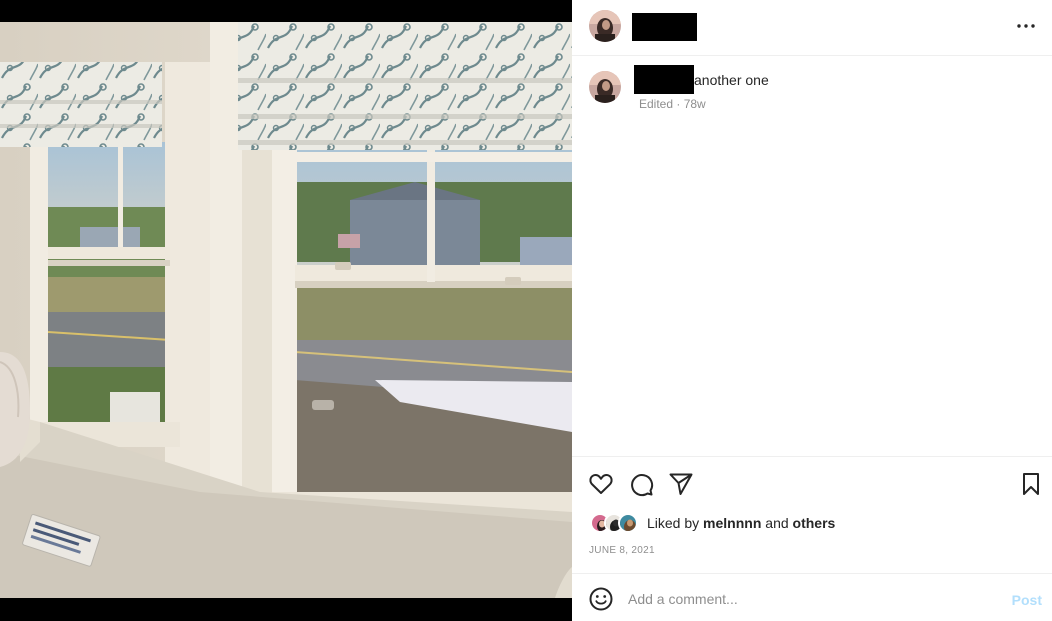 This screenshot has height=621, width=1052. What do you see at coordinates (605, 87) in the screenshot?
I see `caption-author-avatar` at bounding box center [605, 87].